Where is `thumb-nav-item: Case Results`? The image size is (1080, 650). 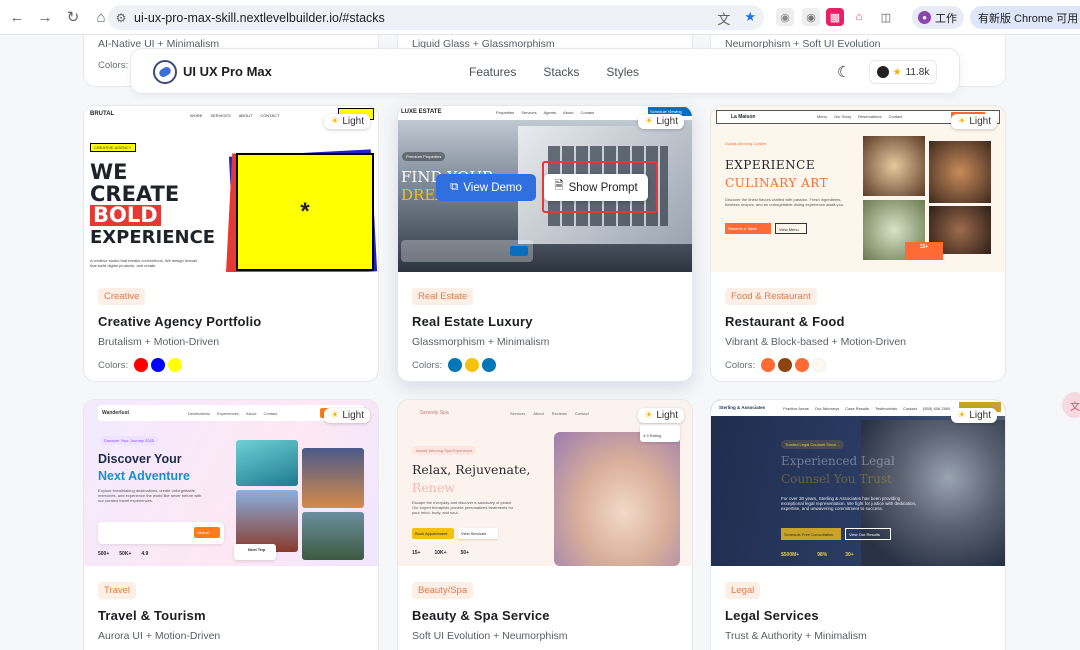
thumb-nav-item: Case Results is located at coordinates (857, 408).